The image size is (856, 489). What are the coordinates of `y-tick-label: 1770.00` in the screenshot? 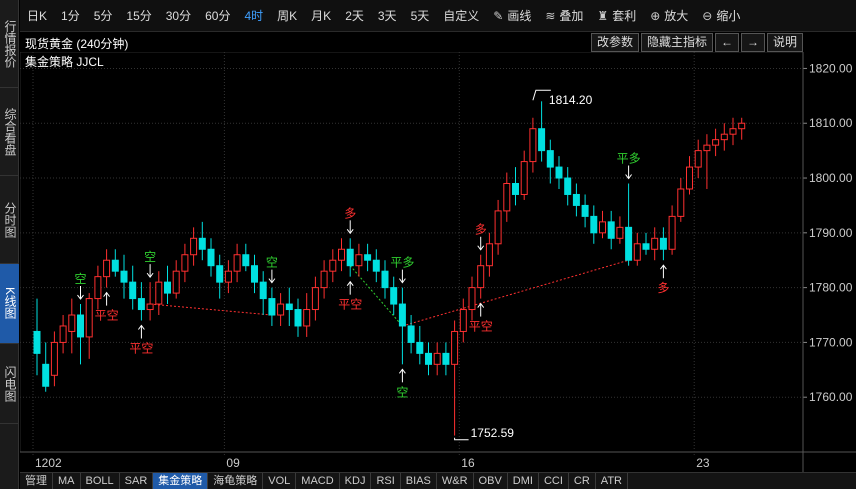 It's located at (831, 342).